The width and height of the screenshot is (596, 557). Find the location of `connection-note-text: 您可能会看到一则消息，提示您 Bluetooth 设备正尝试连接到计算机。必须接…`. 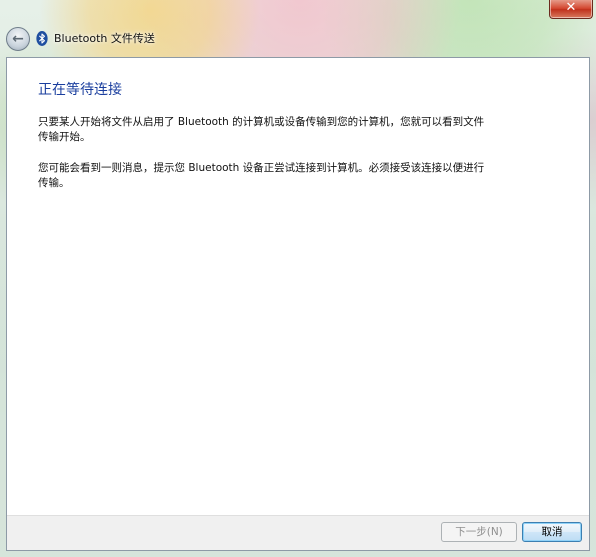

connection-note-text: 您可能会看到一则消息，提示您 Bluetooth 设备正尝试连接到计算机。必须接… is located at coordinates (261, 175).